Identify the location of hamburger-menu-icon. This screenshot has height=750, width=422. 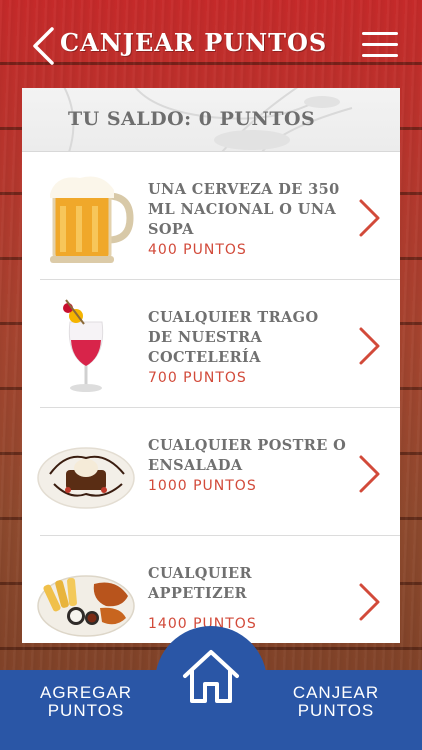
(380, 33).